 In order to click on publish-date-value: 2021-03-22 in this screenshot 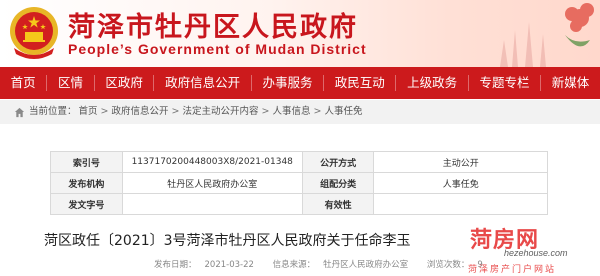, I will do `click(229, 265)`.